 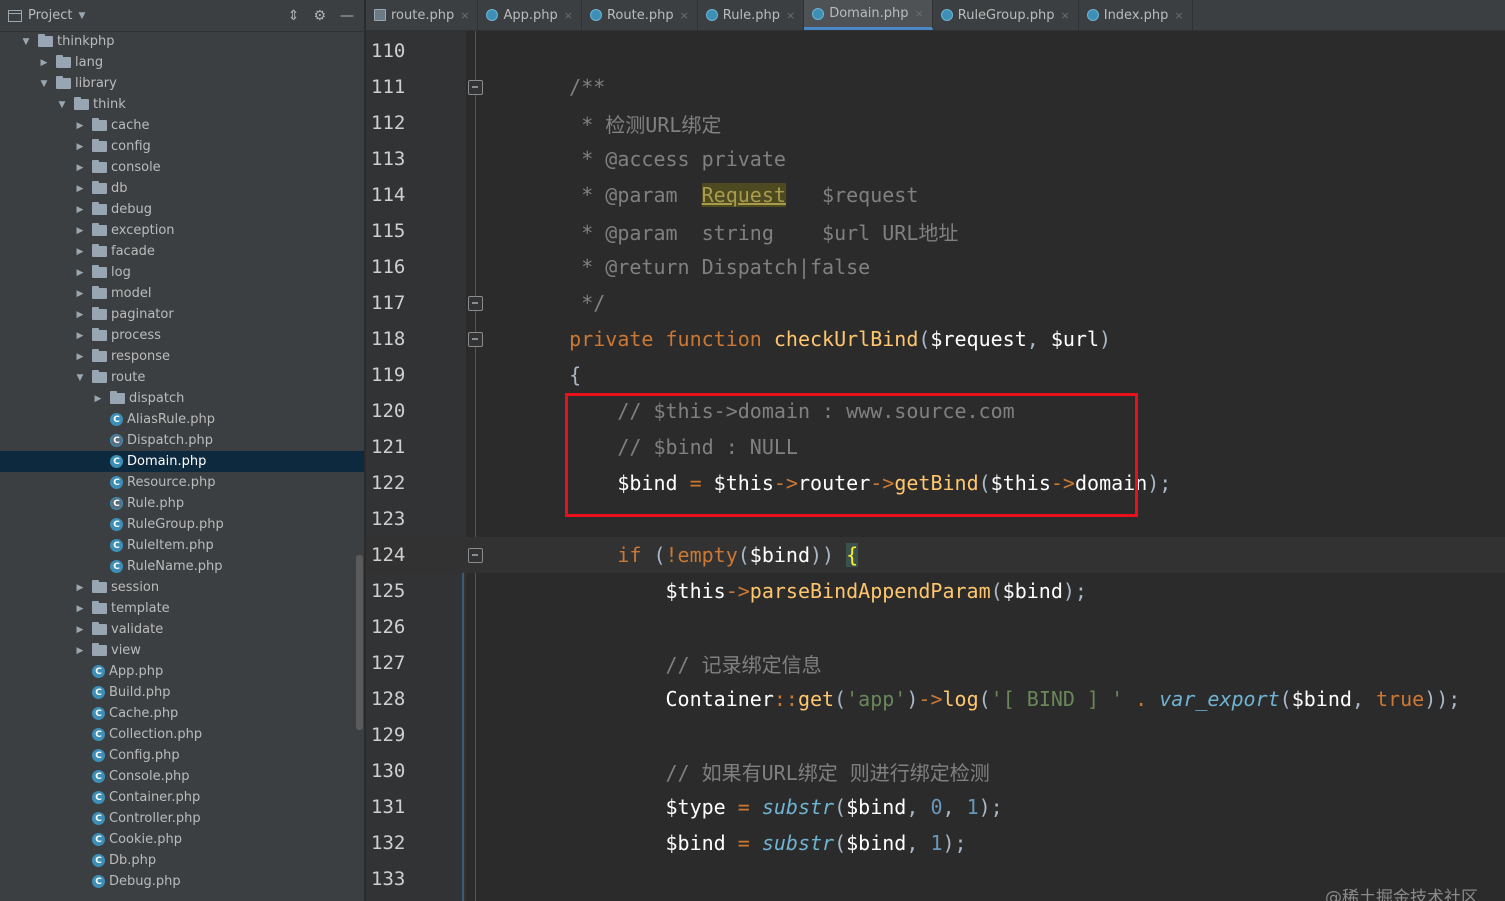 What do you see at coordinates (935, 555) in the screenshot?
I see `code-line: 124 if (!empty($bind)) {` at bounding box center [935, 555].